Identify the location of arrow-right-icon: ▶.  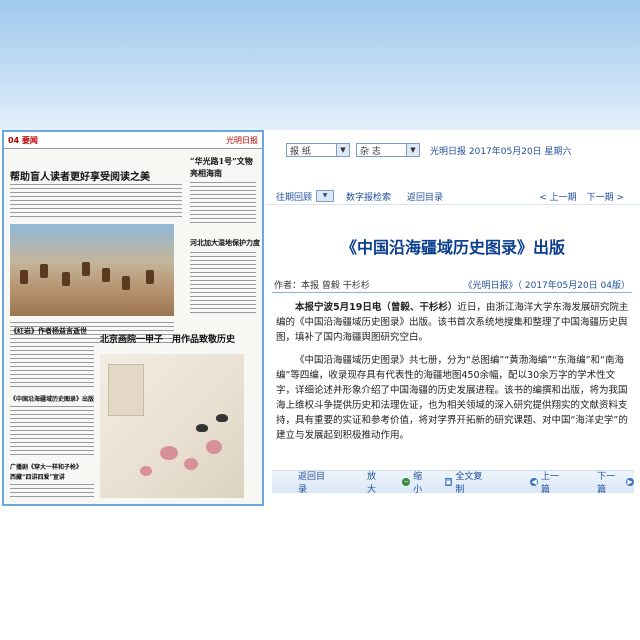
(630, 482).